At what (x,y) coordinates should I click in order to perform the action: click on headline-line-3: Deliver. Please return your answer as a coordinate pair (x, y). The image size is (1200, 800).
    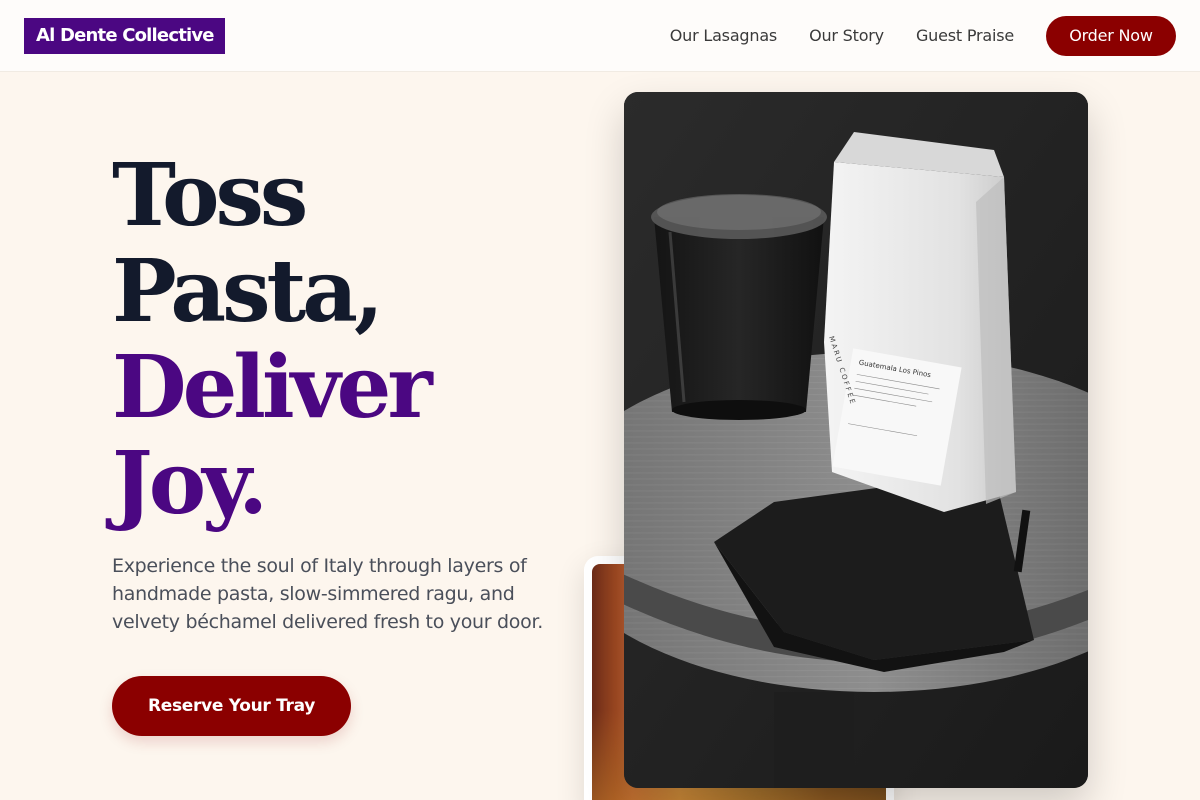
    Looking at the image, I should click on (272, 387).